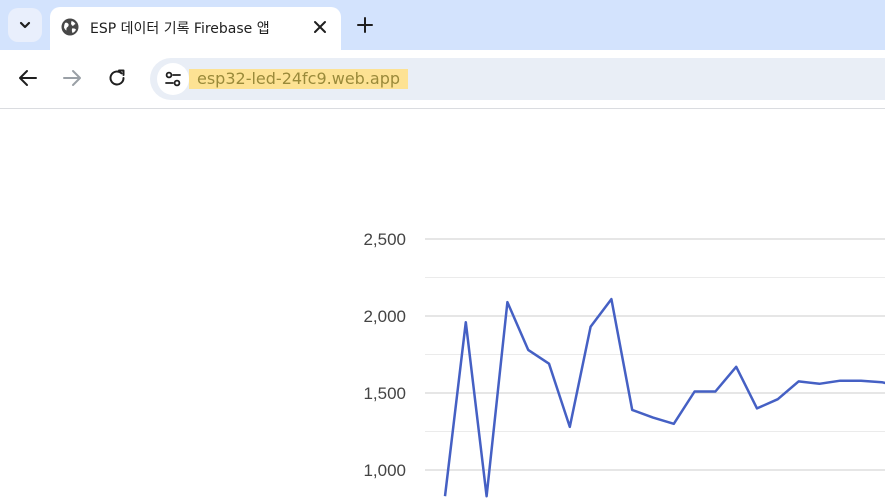 Image resolution: width=885 pixels, height=498 pixels. I want to click on chevron-down-icon, so click(25, 25).